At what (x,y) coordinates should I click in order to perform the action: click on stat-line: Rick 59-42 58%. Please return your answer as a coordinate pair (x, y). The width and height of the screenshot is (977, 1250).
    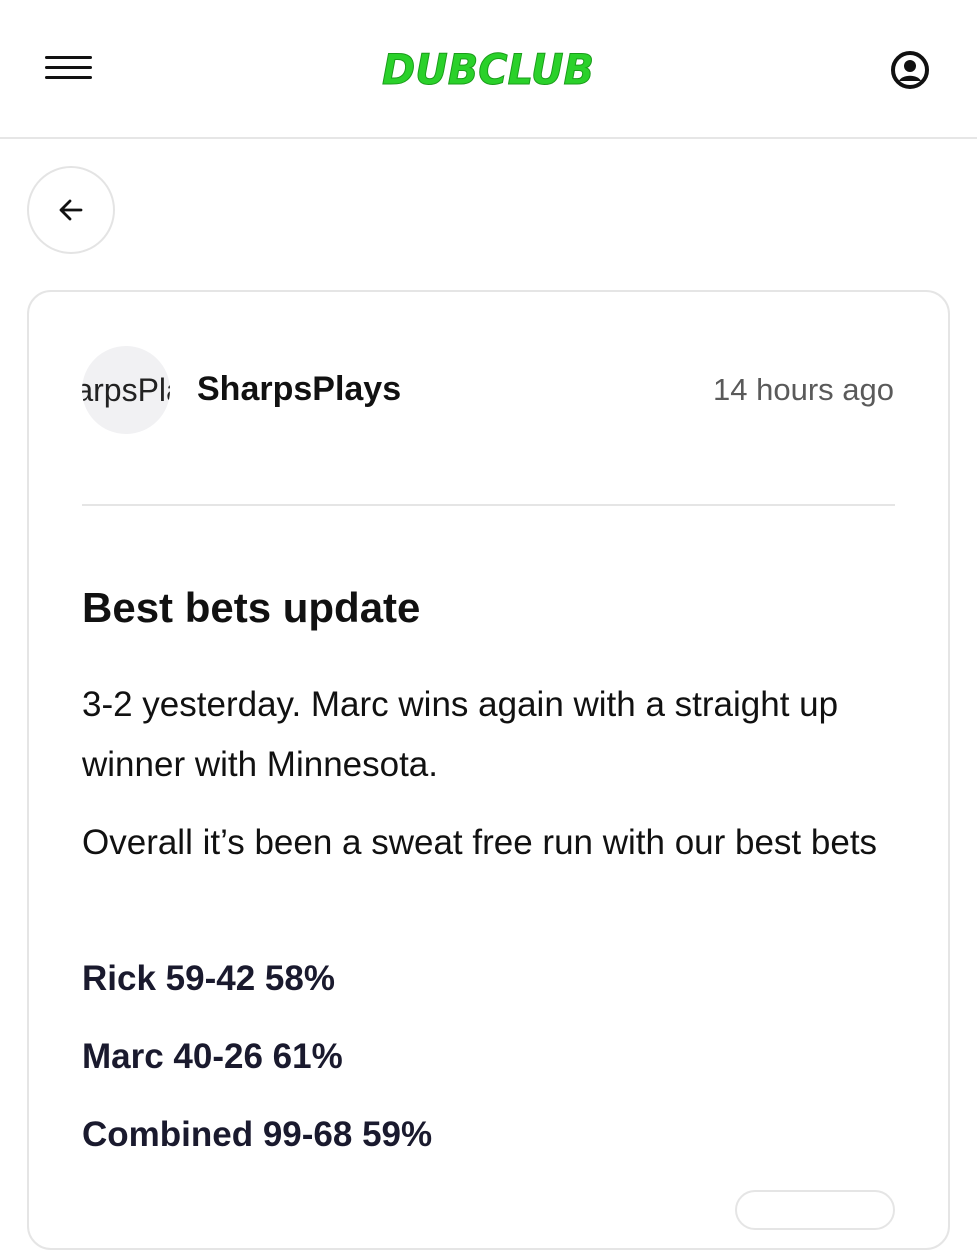
    Looking at the image, I should click on (208, 978).